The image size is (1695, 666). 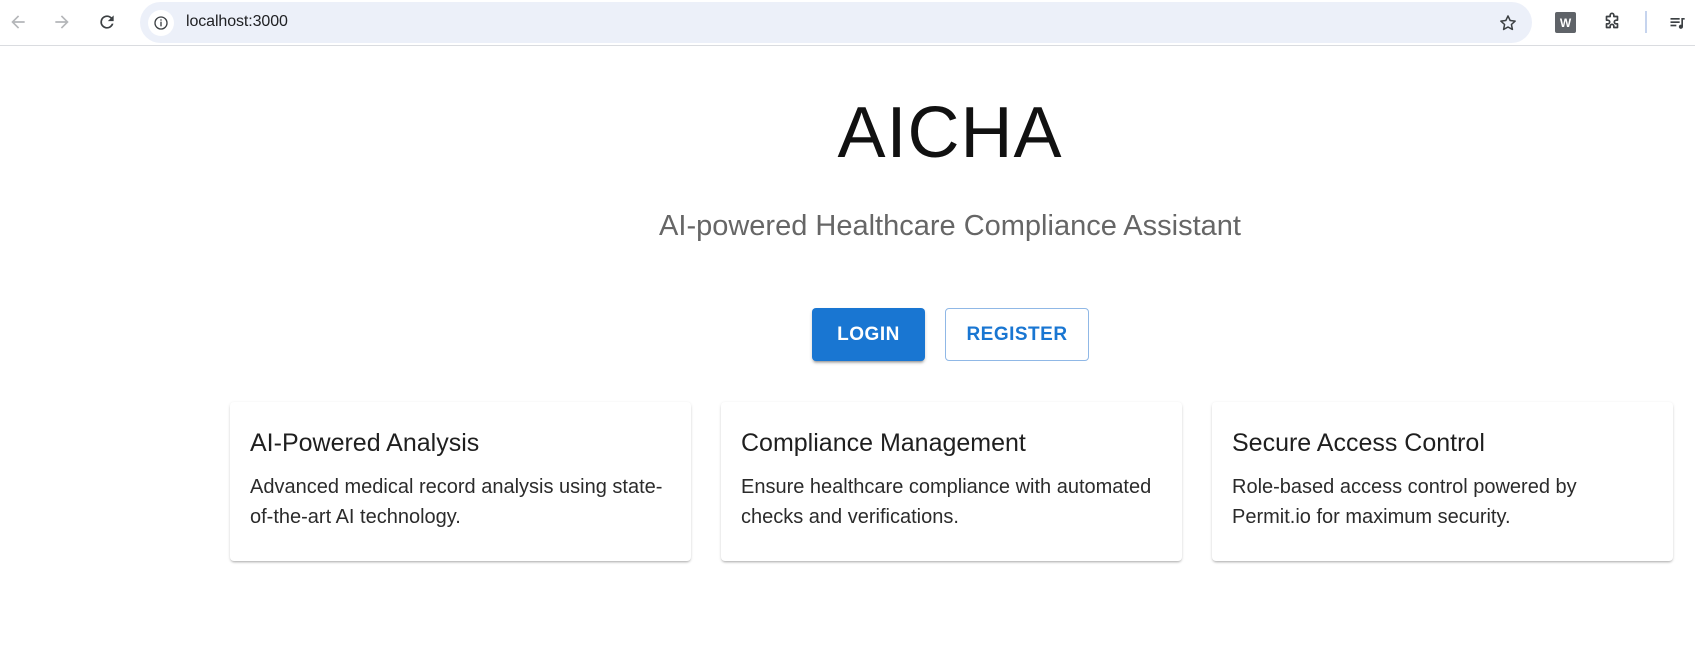 I want to click on extensions-button, so click(x=1612, y=22).